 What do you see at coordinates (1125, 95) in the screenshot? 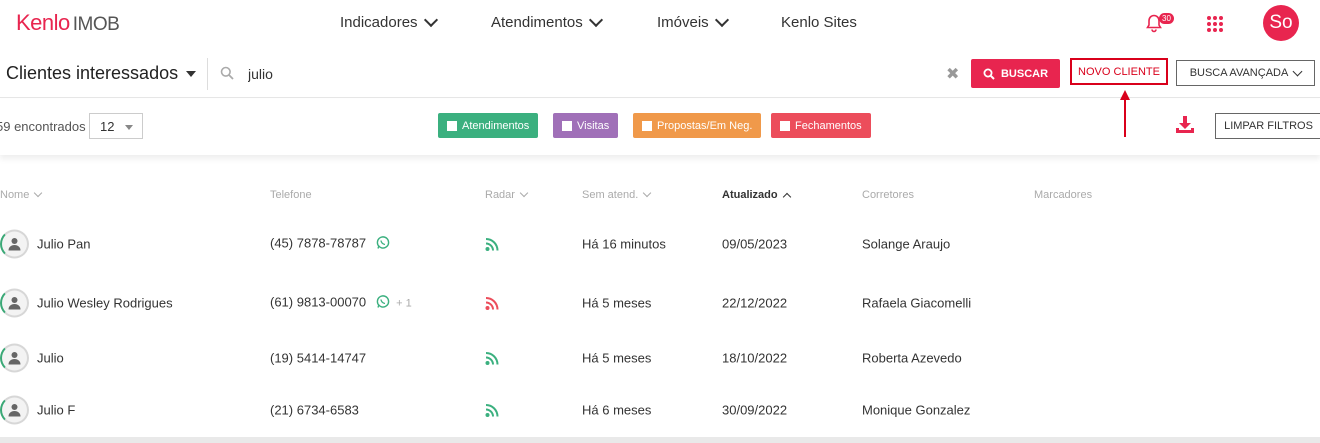
I see `annotation-arrow-head` at bounding box center [1125, 95].